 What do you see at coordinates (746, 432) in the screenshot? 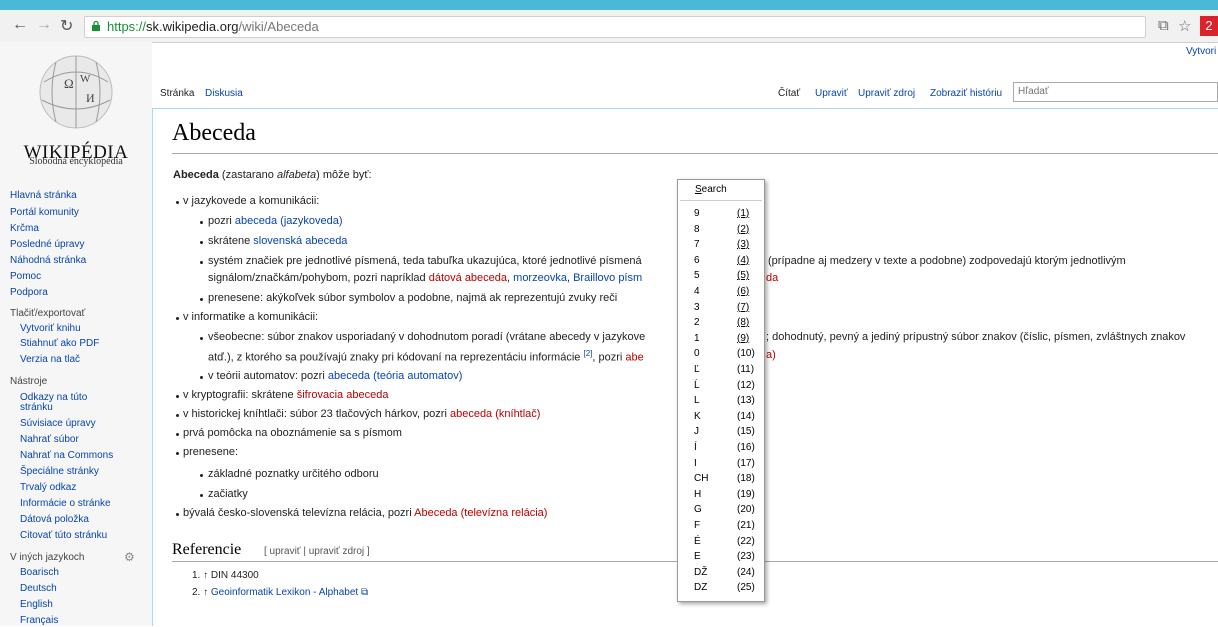
I see `menu-item-shortcut: (15)` at bounding box center [746, 432].